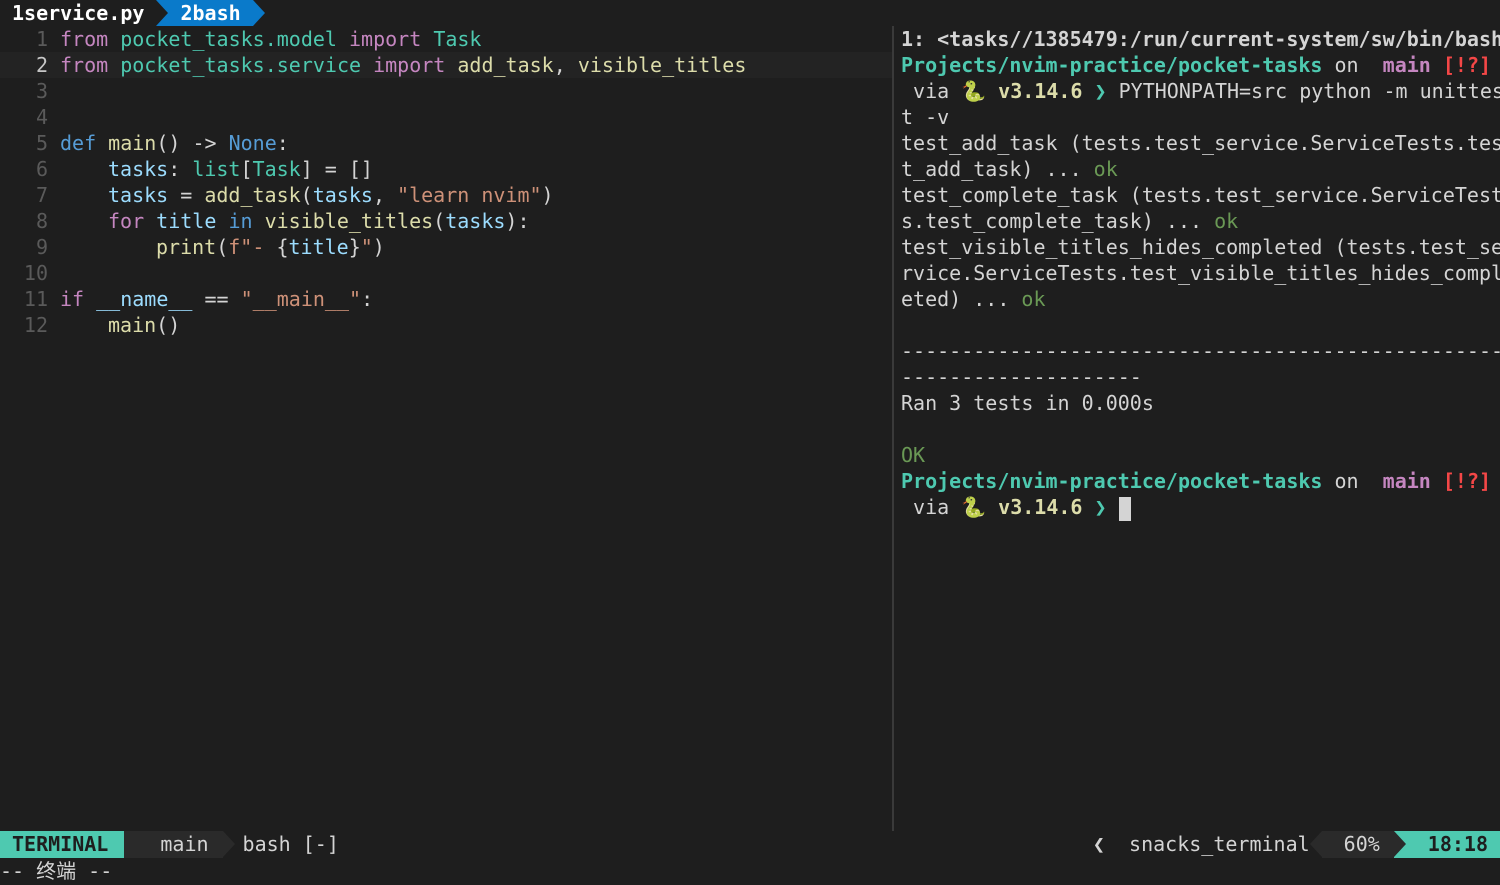 This screenshot has width=1500, height=885. Describe the element at coordinates (913, 455) in the screenshot. I see `test-result-ok: OK` at that location.